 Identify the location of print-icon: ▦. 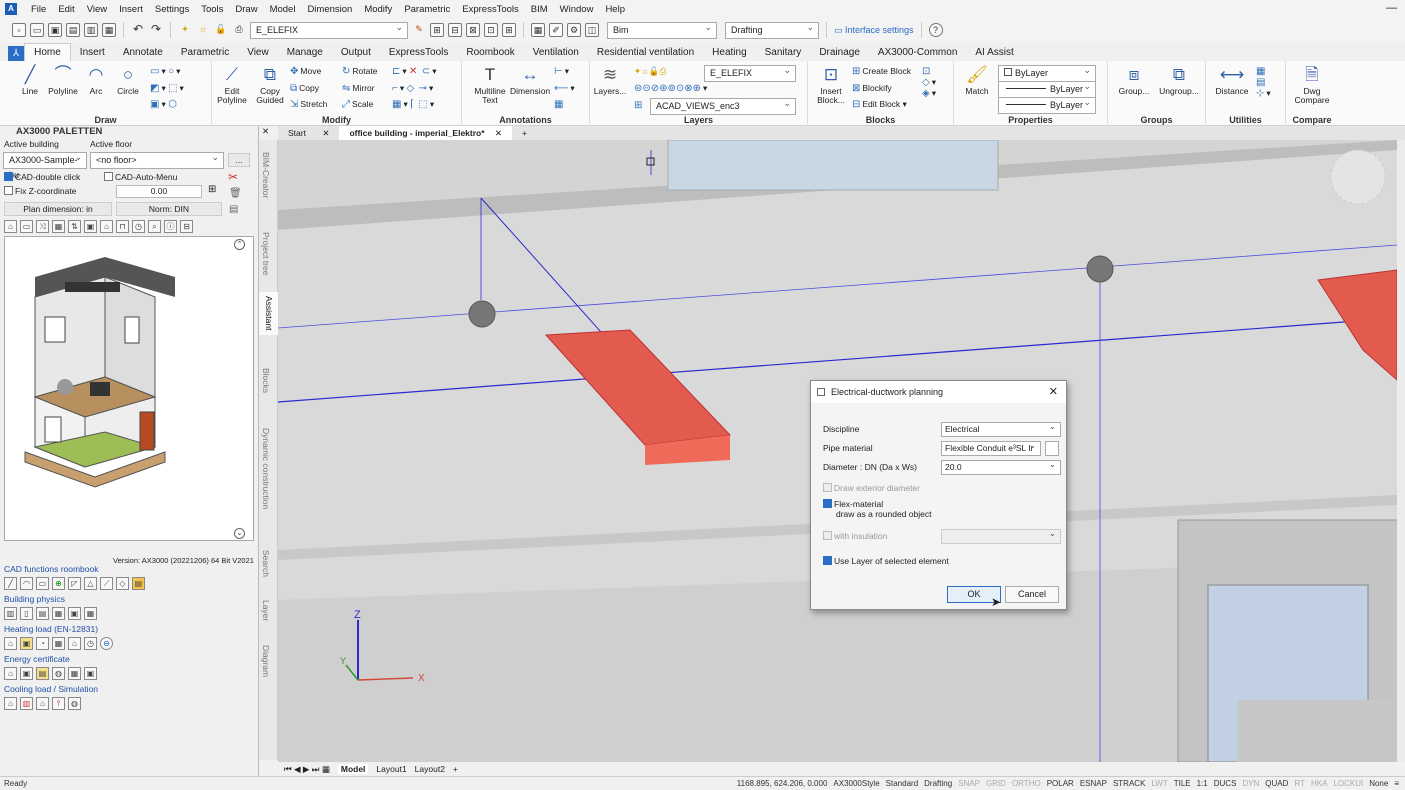
(109, 30).